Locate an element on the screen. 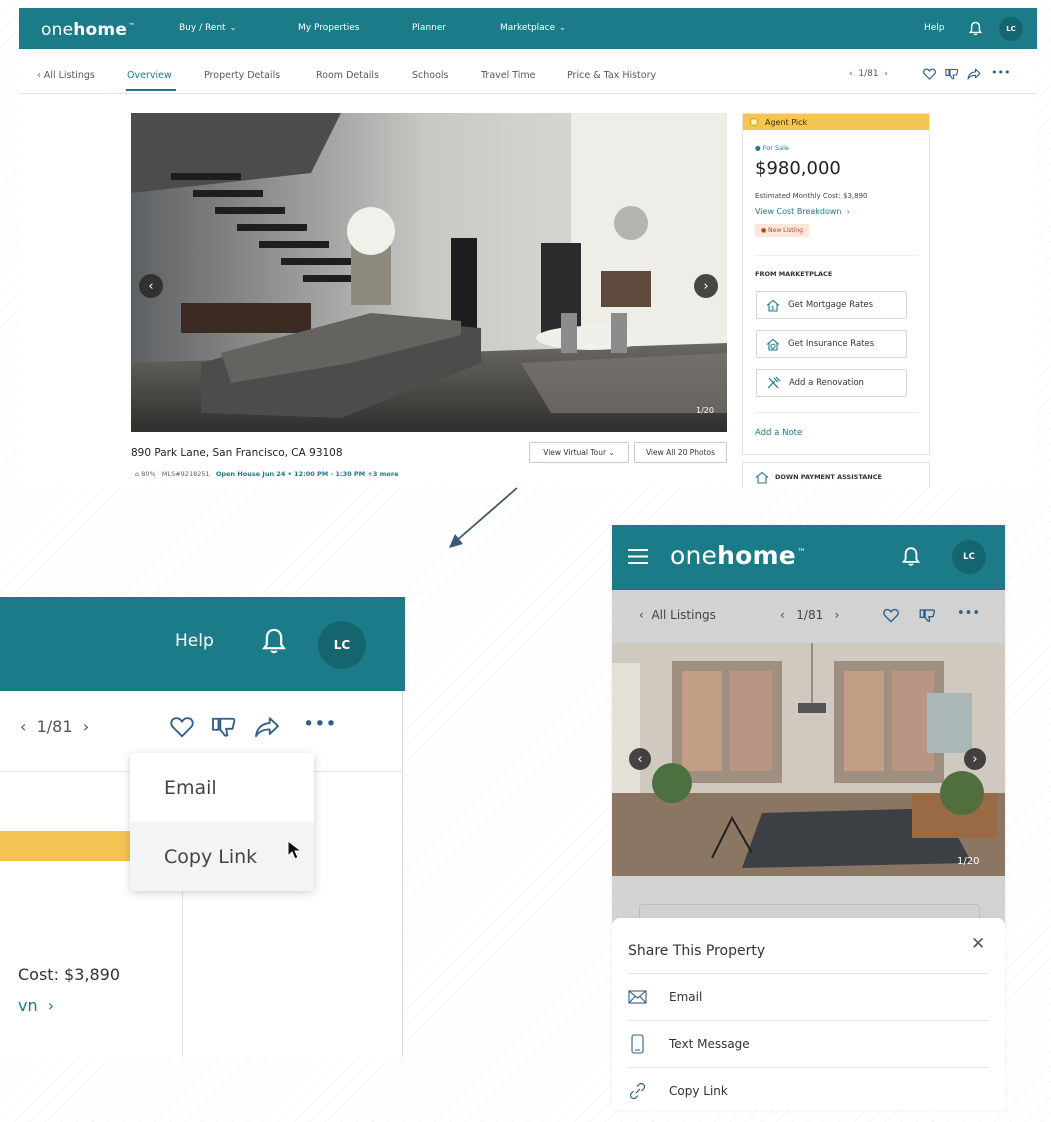 The width and height of the screenshot is (1051, 1122). share-sheet-title: Share This Property is located at coordinates (697, 951).